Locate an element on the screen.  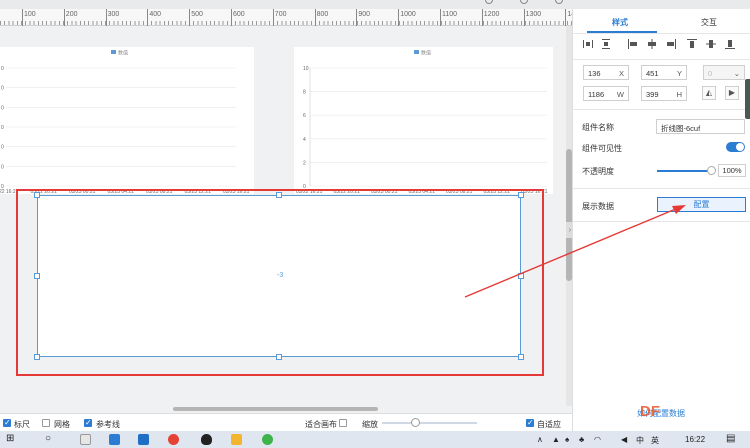
y-tick-label: 8 is located at coordinates (304, 93).